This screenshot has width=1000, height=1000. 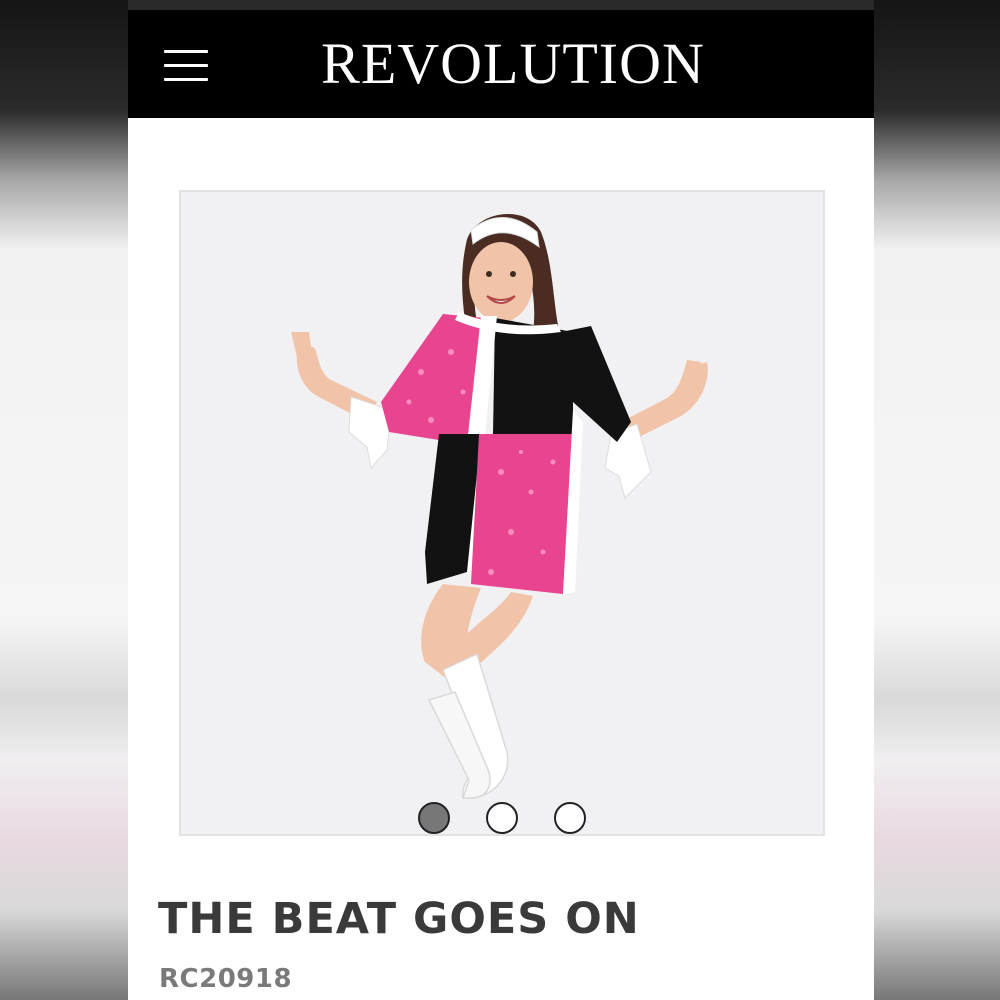 I want to click on status-strip, so click(x=501, y=5).